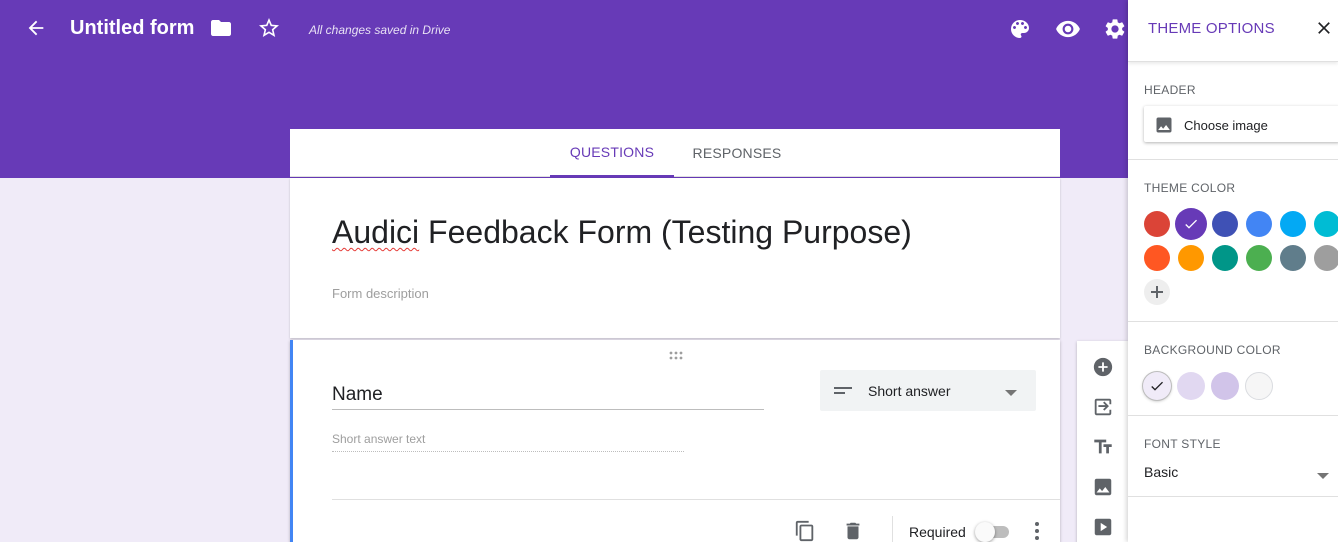 The height and width of the screenshot is (542, 1338). Describe the element at coordinates (892, 529) in the screenshot. I see `footer-divider` at that location.